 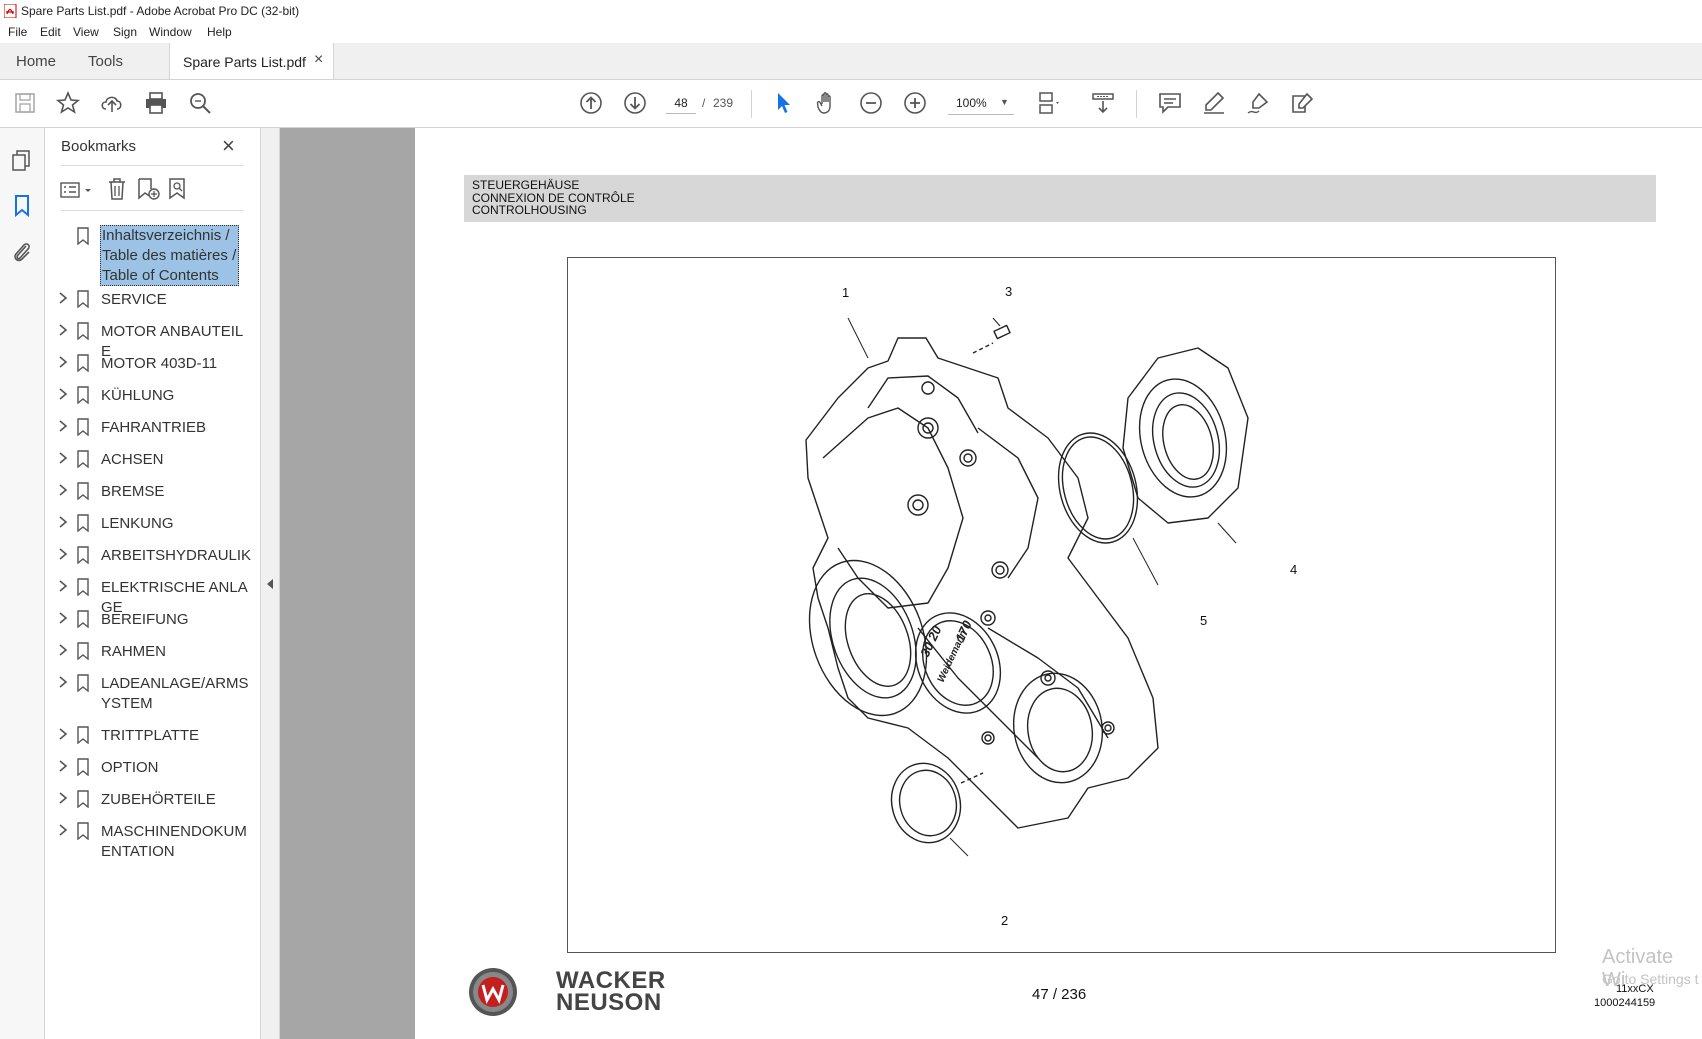 What do you see at coordinates (251, 61) in the screenshot?
I see `tab-document: Spare Parts List.pdf ×` at bounding box center [251, 61].